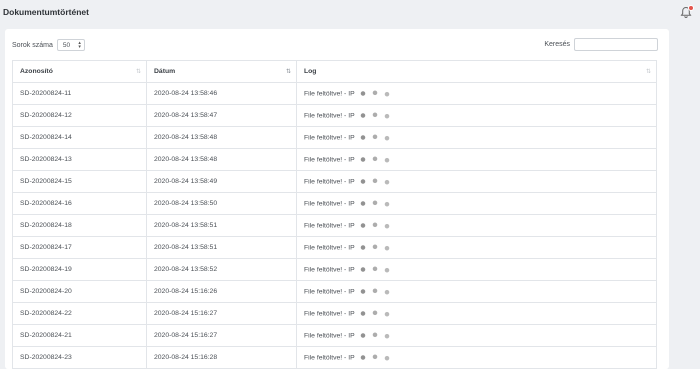 The height and width of the screenshot is (369, 700). What do you see at coordinates (32, 45) in the screenshot?
I see `rows-per-page-label: Sorok száma` at bounding box center [32, 45].